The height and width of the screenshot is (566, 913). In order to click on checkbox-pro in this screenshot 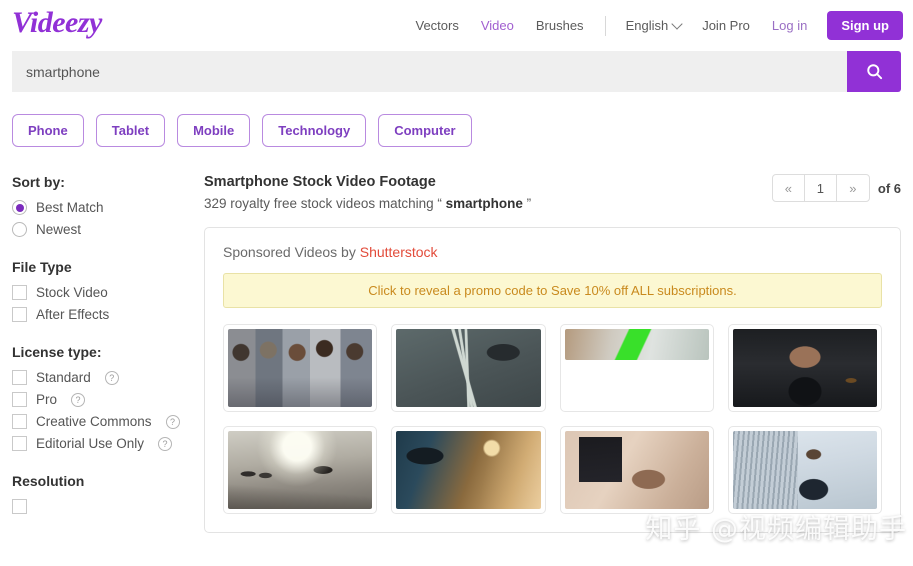, I will do `click(19, 399)`.